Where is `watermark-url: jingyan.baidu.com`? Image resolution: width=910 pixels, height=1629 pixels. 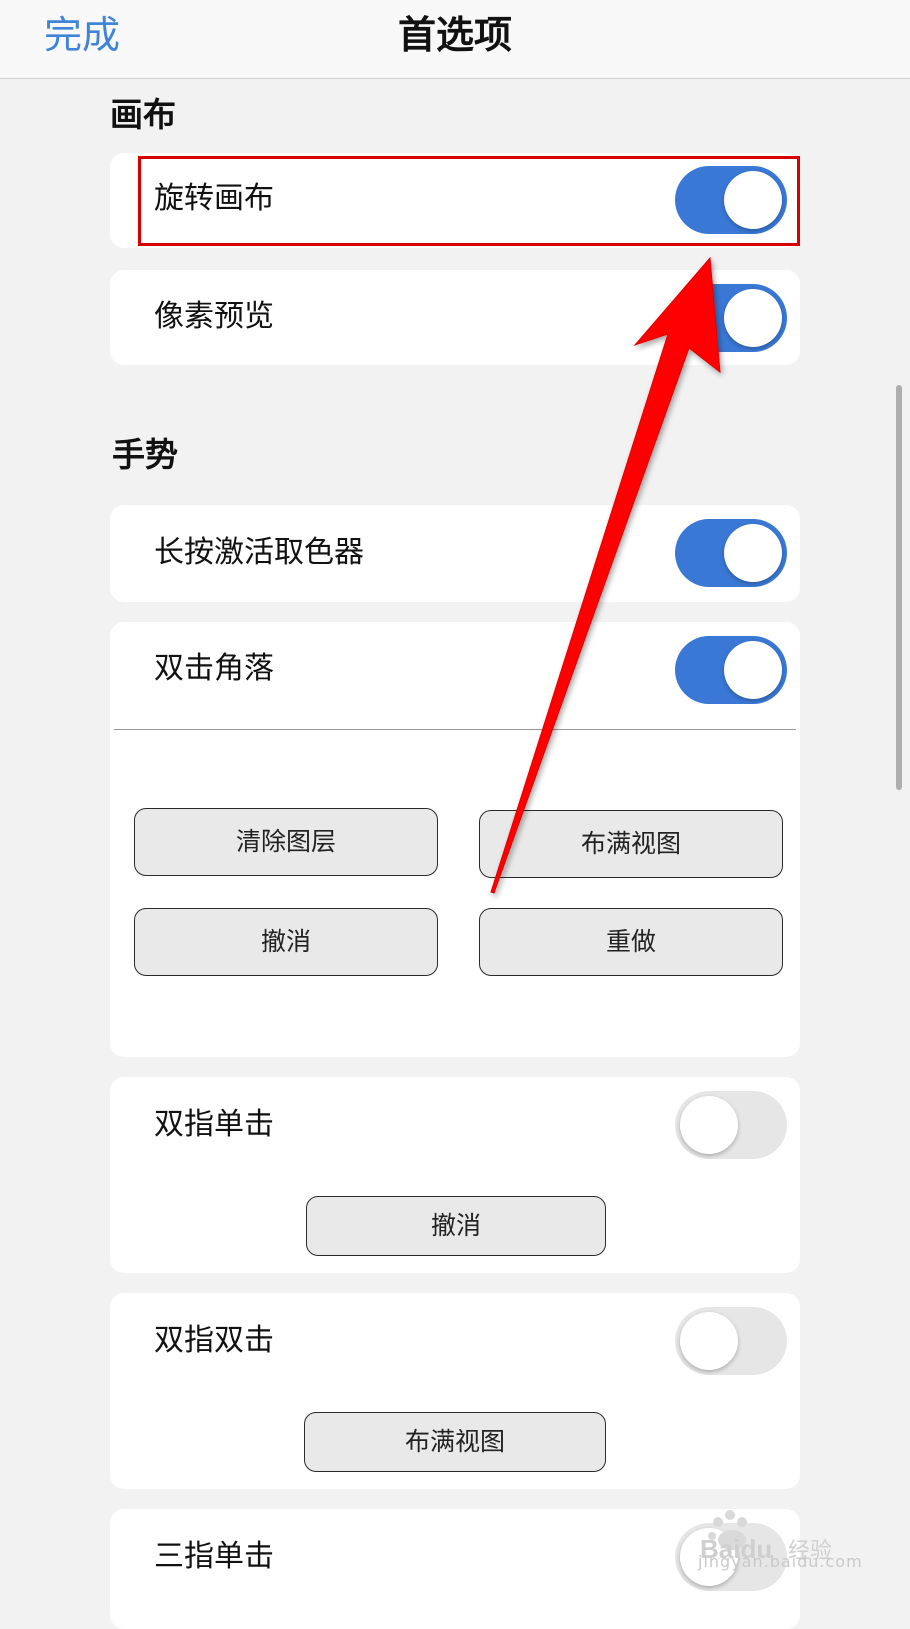
watermark-url: jingyan.baidu.com is located at coordinates (780, 1561).